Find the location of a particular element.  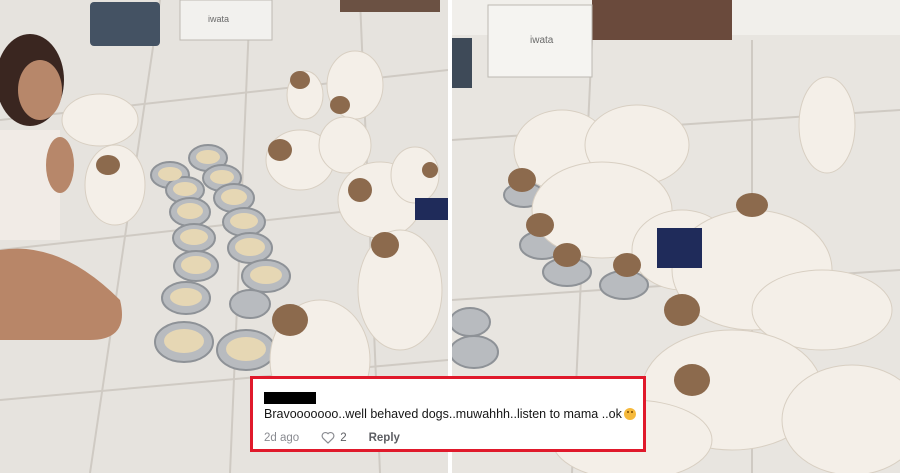

comment-meta: 2d ago 2 Reply is located at coordinates (332, 437).